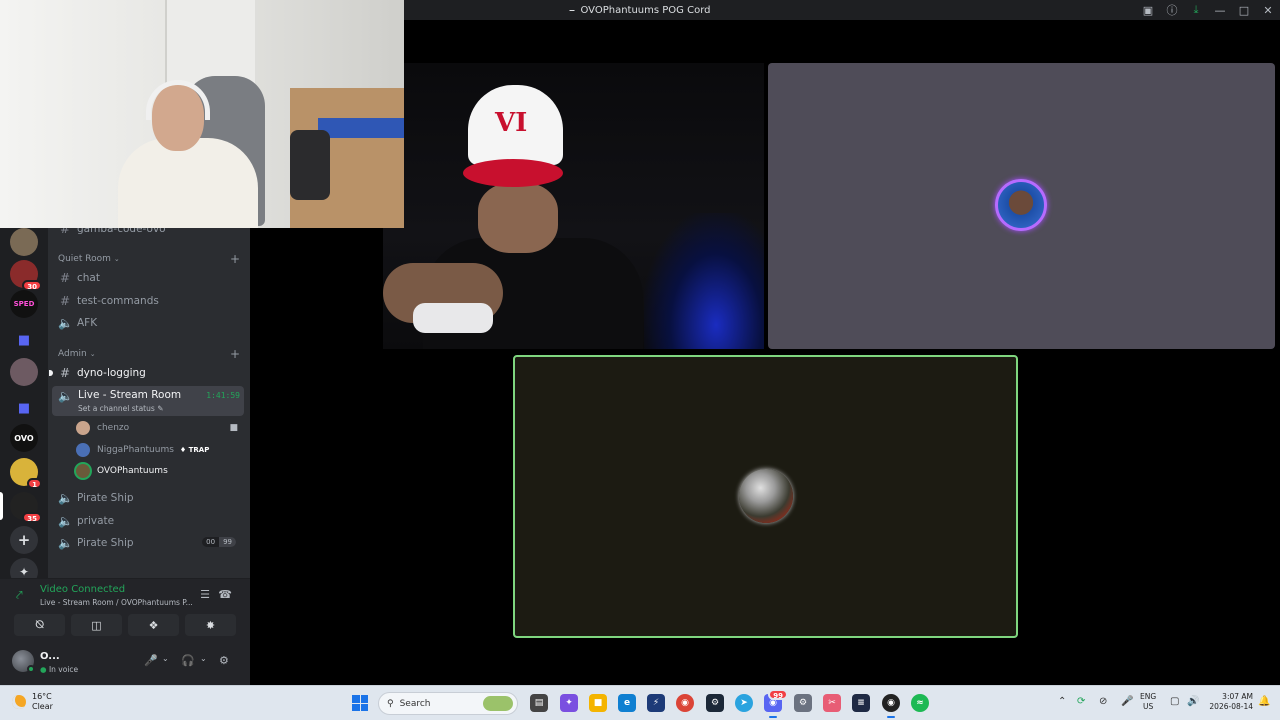  I want to click on weather-text: 16°C Clear, so click(42, 702).